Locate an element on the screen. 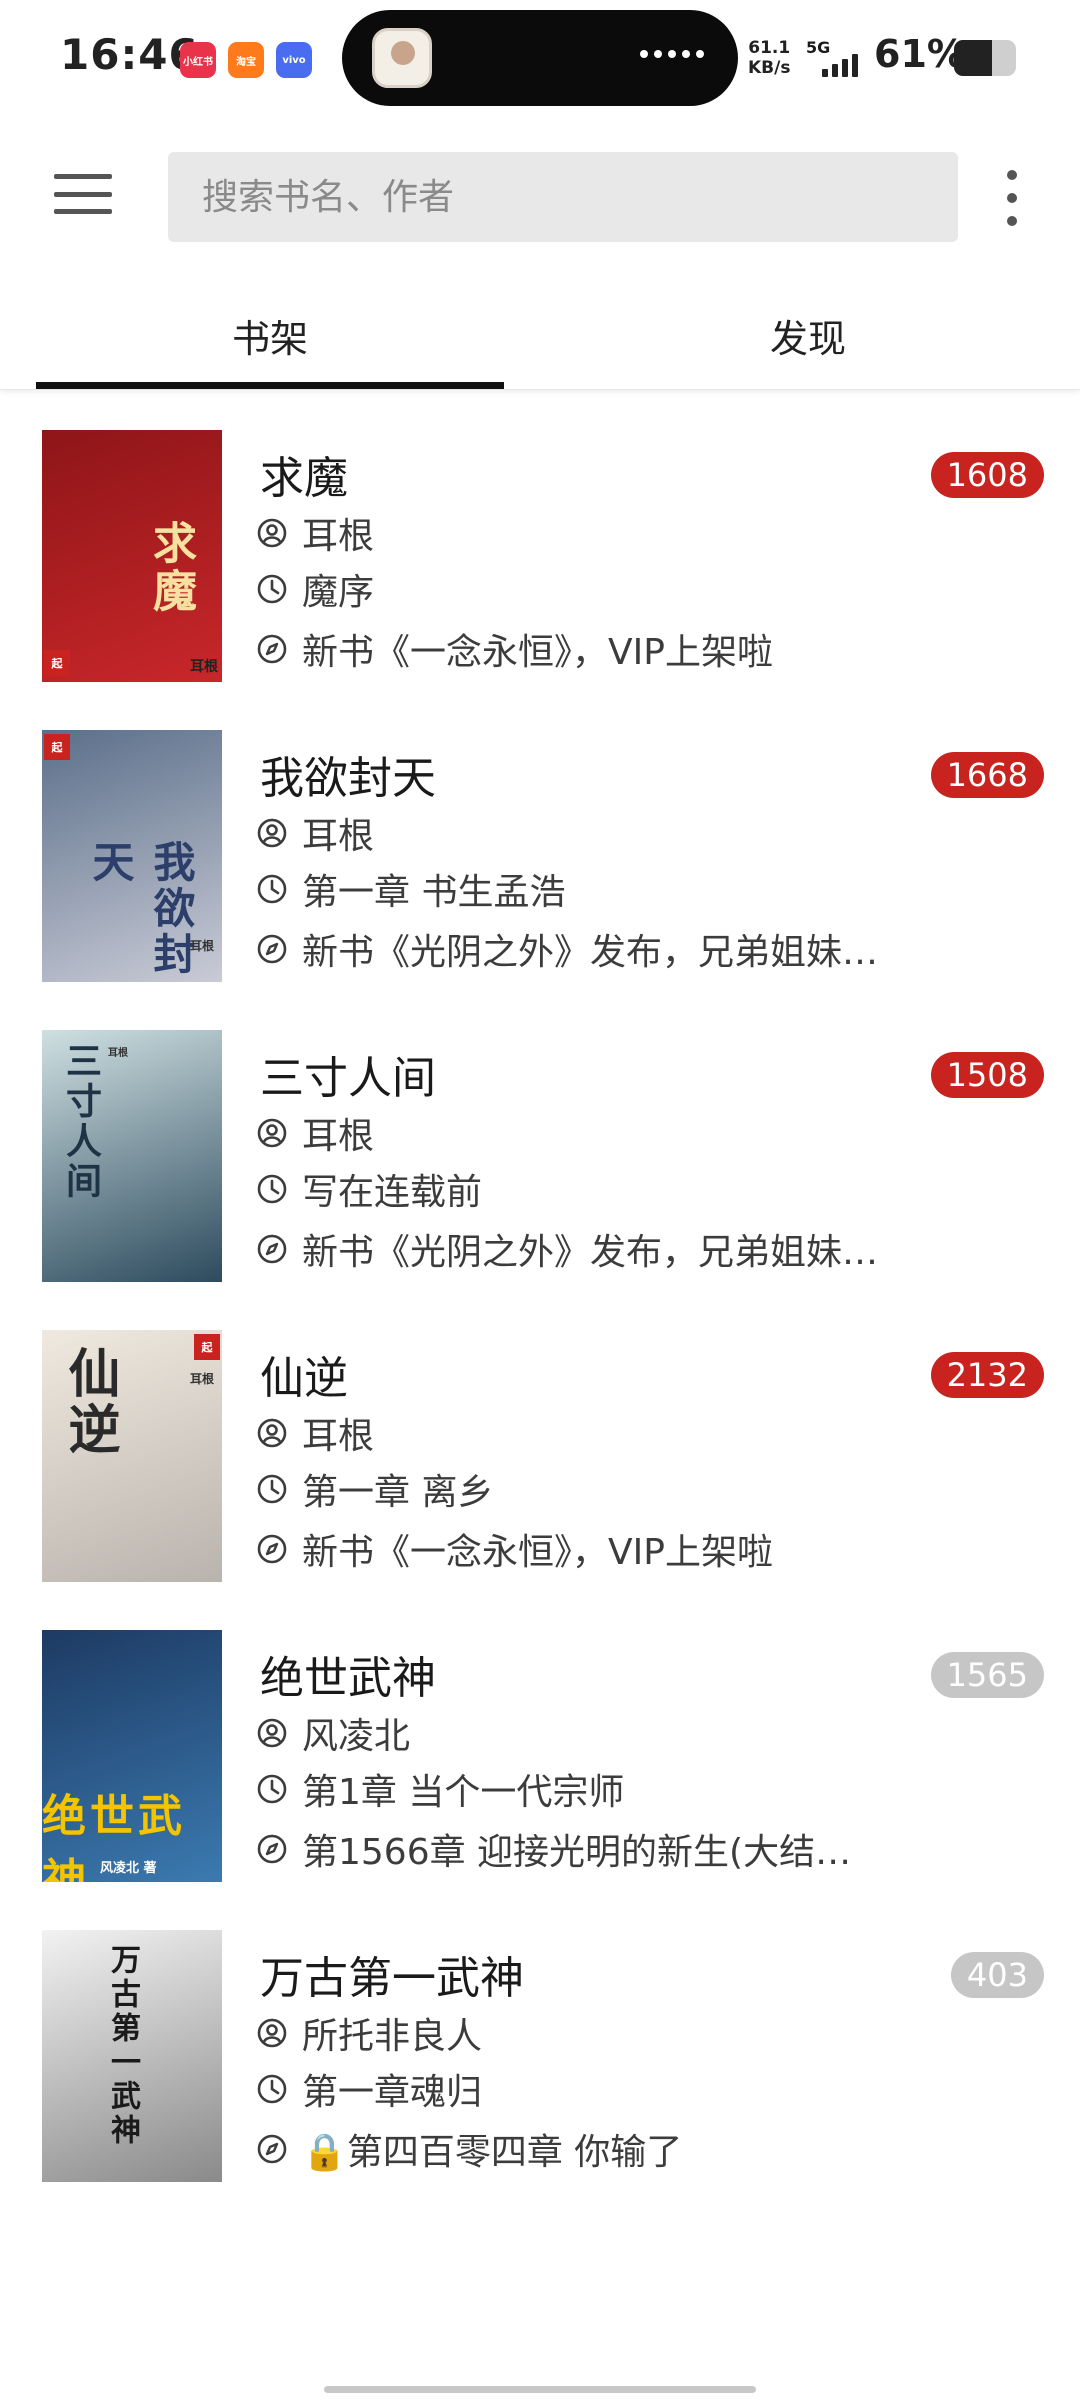 The image size is (1080, 2400). book-latest-chapter-row: 新书《一念永恒》，VIP上架啦 is located at coordinates (514, 1549).